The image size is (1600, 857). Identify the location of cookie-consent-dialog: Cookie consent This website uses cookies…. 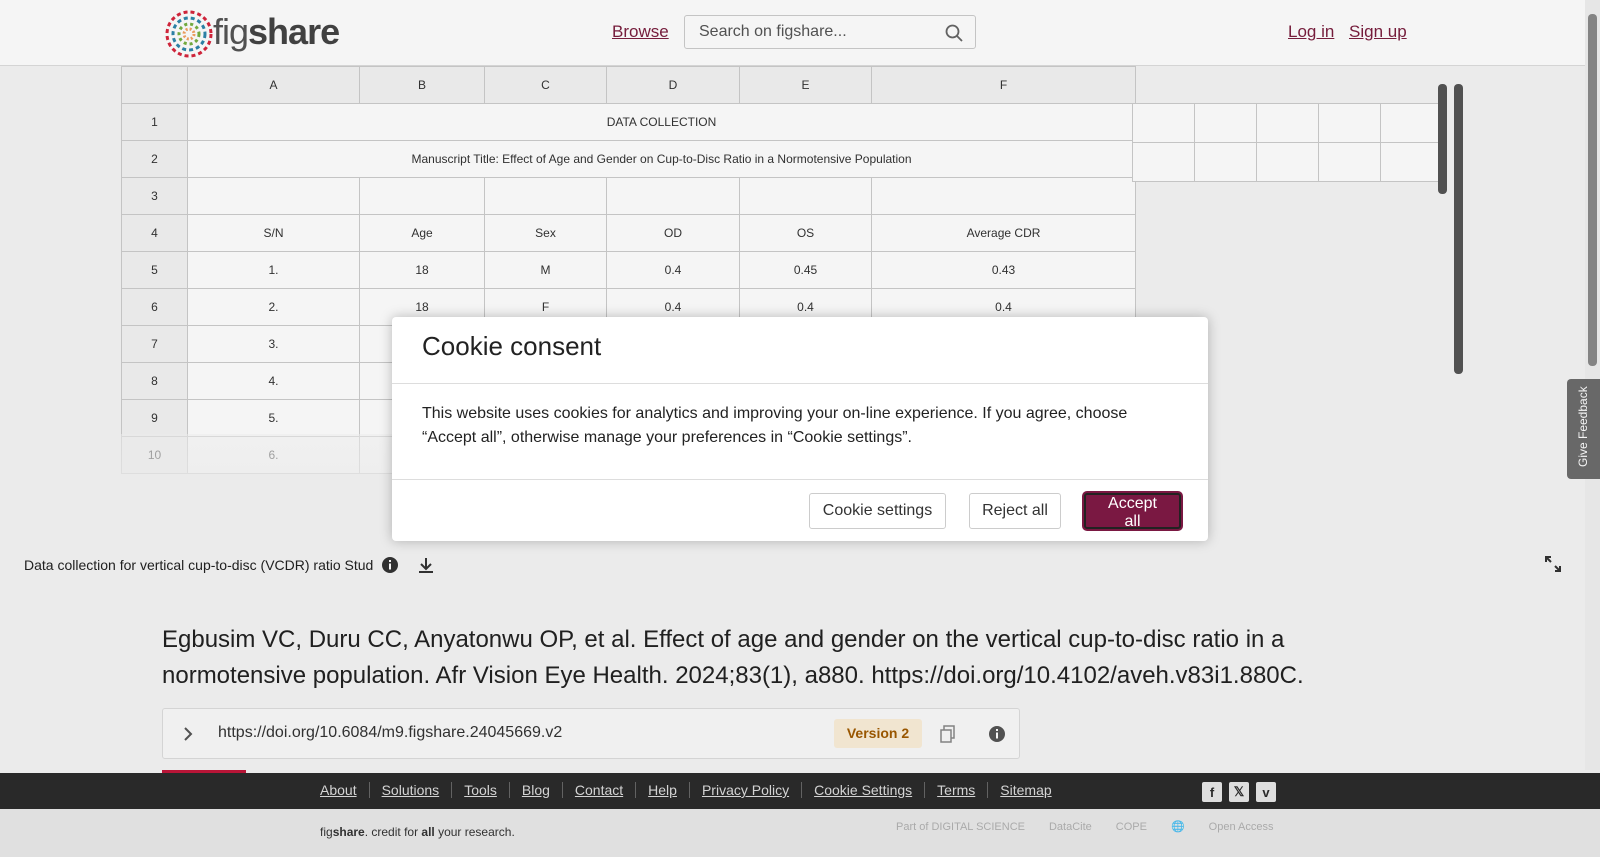
(800, 429).